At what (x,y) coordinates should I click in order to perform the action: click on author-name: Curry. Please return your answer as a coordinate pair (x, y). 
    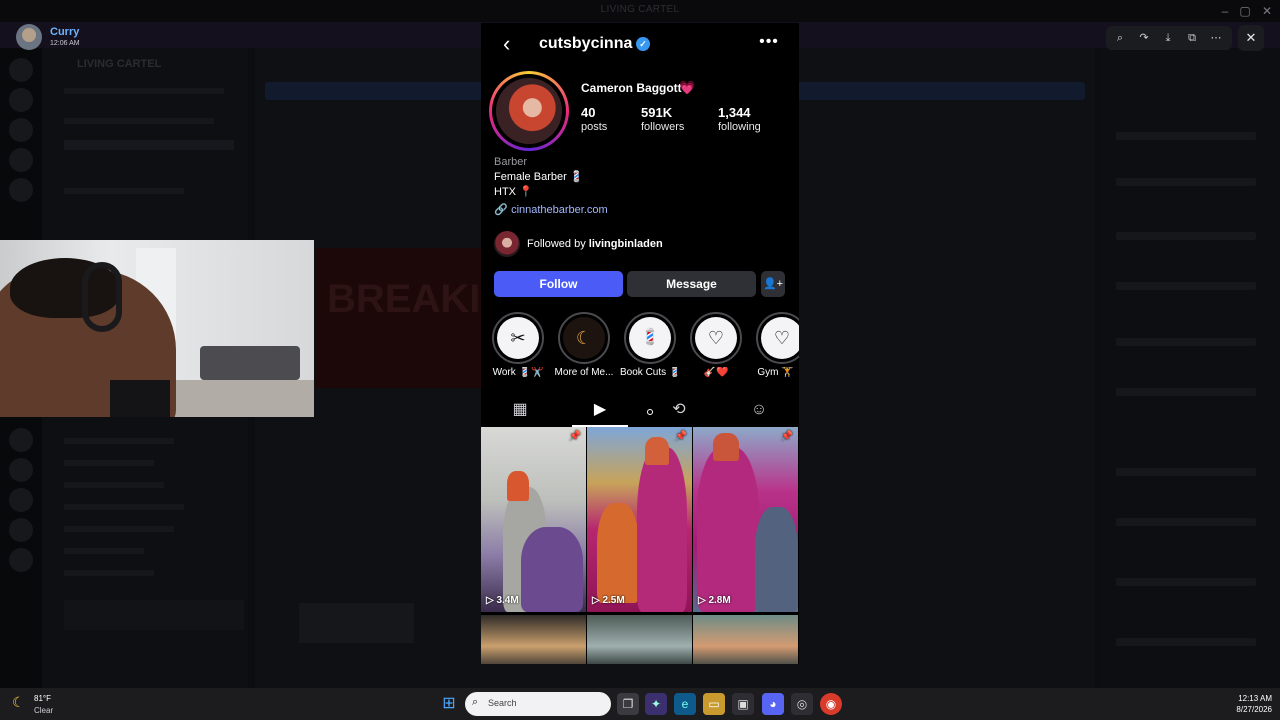
    Looking at the image, I should click on (64, 32).